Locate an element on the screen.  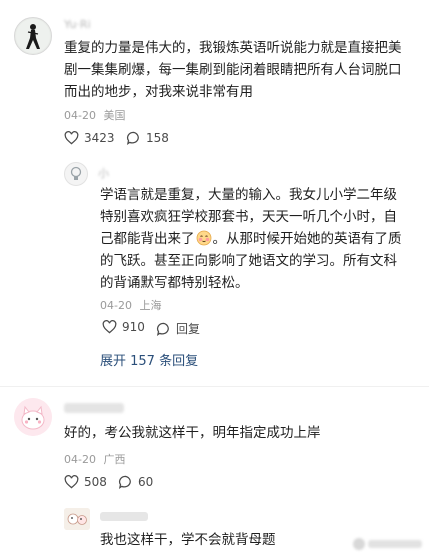
reply-reply-button: 回复 is located at coordinates (178, 328).